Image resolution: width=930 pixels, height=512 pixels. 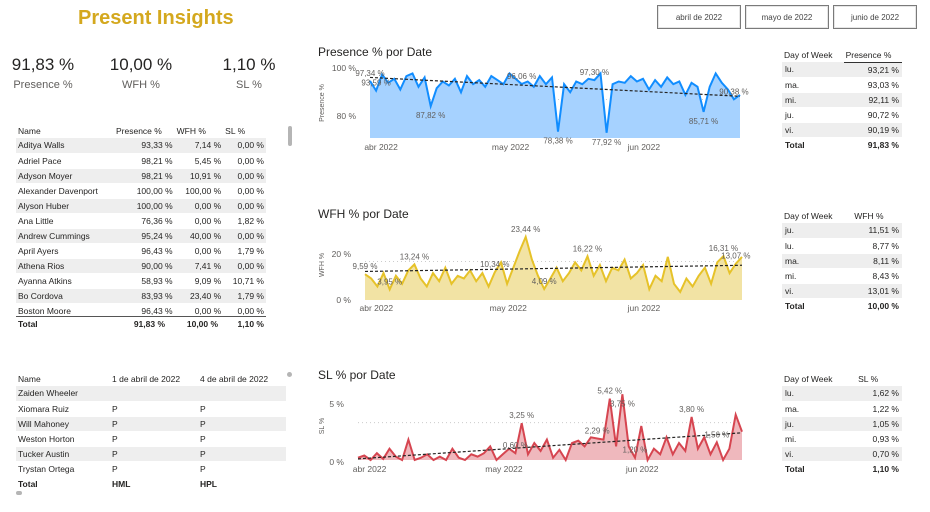 I want to click on table-row: vi. 90,19 %, so click(x=842, y=130).